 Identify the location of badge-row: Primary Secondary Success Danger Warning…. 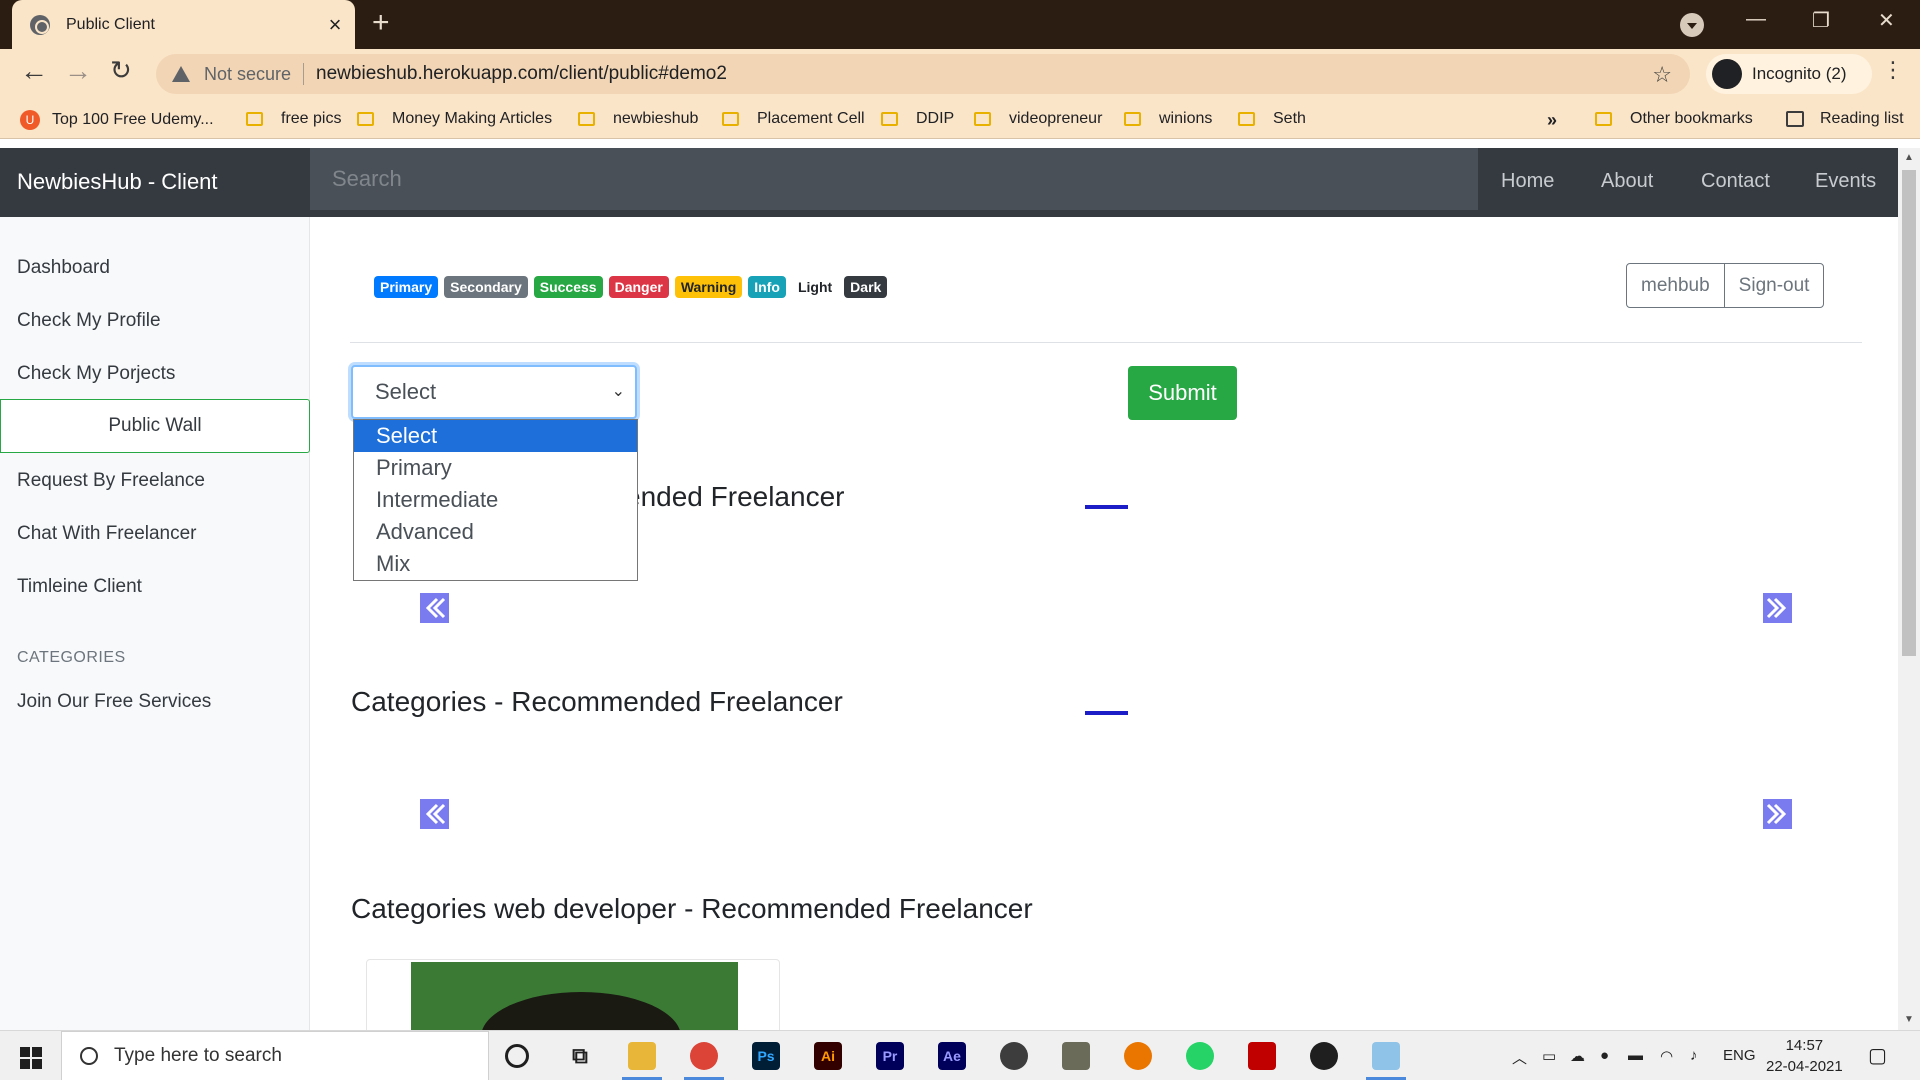
(631, 287).